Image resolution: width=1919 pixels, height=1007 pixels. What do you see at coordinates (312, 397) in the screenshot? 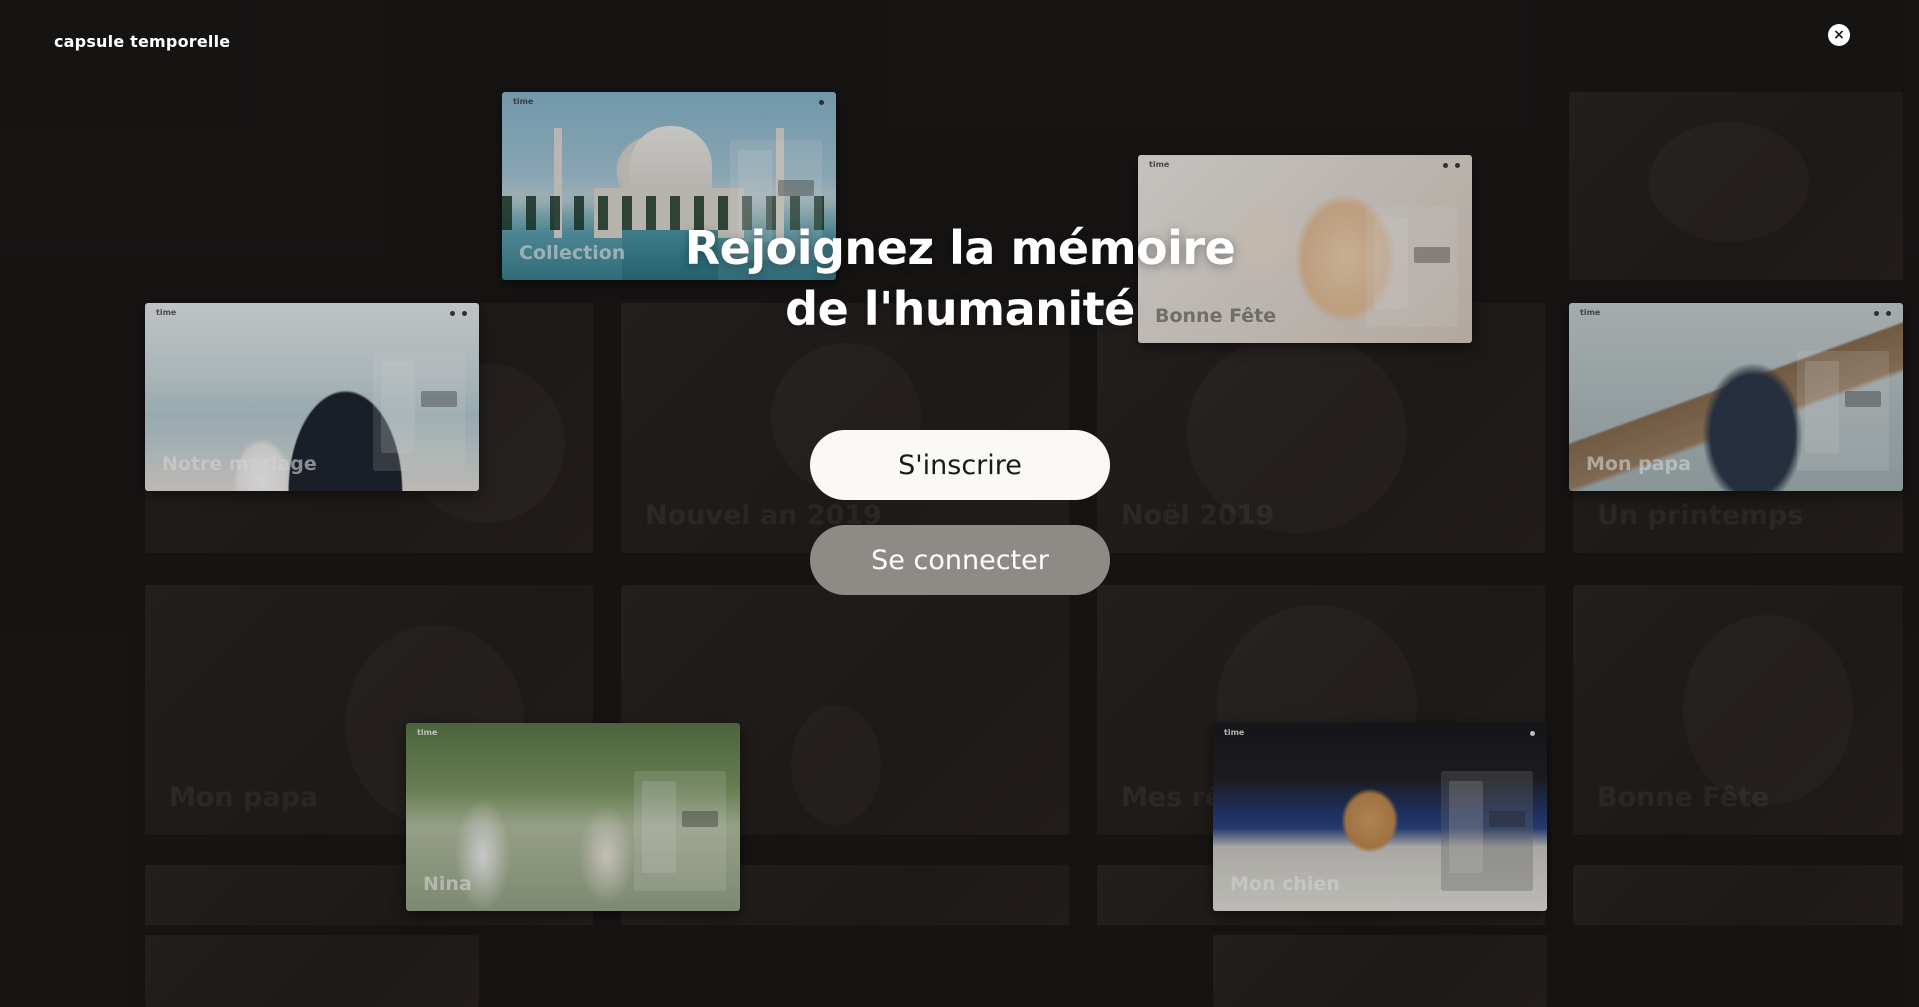
I see `preview-card-notre-mariage: time Notre mariage` at bounding box center [312, 397].